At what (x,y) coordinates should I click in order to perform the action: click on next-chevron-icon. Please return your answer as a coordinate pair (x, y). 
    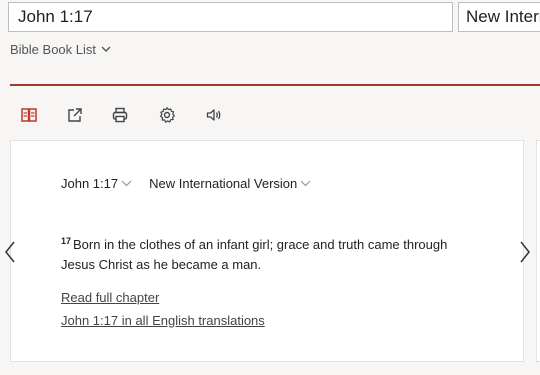
    Looking at the image, I should click on (525, 252).